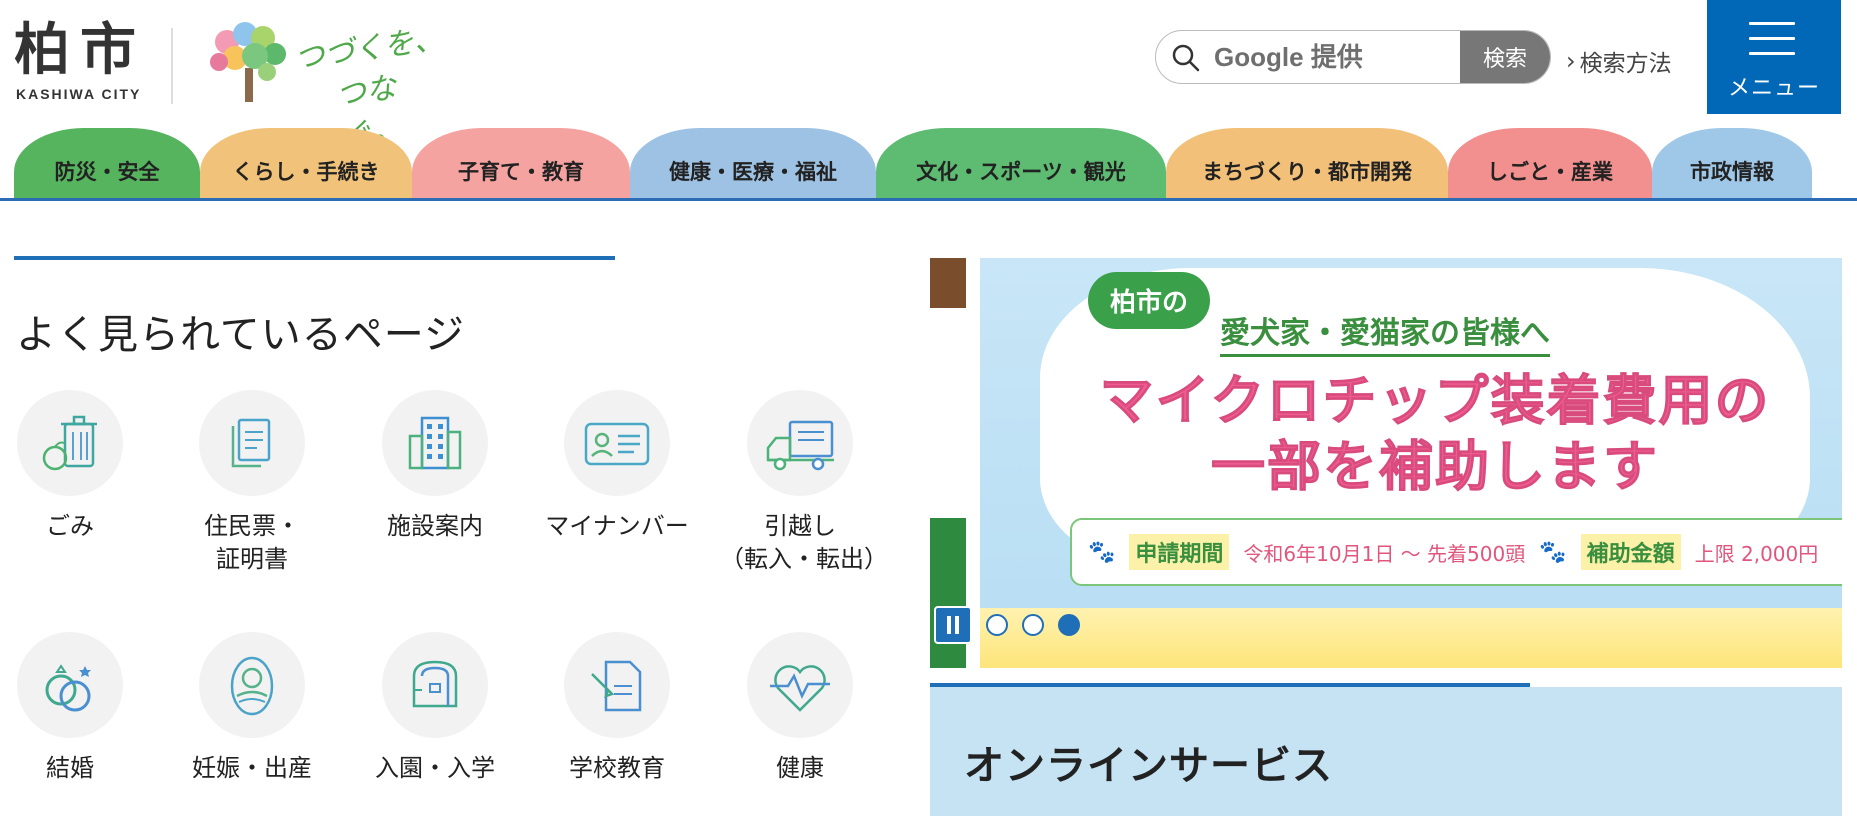 The width and height of the screenshot is (1857, 816). What do you see at coordinates (435, 684) in the screenshot?
I see `school-bag-icon` at bounding box center [435, 684].